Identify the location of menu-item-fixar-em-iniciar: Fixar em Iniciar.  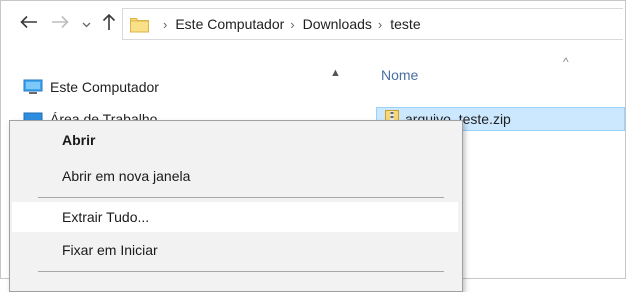
(235, 250).